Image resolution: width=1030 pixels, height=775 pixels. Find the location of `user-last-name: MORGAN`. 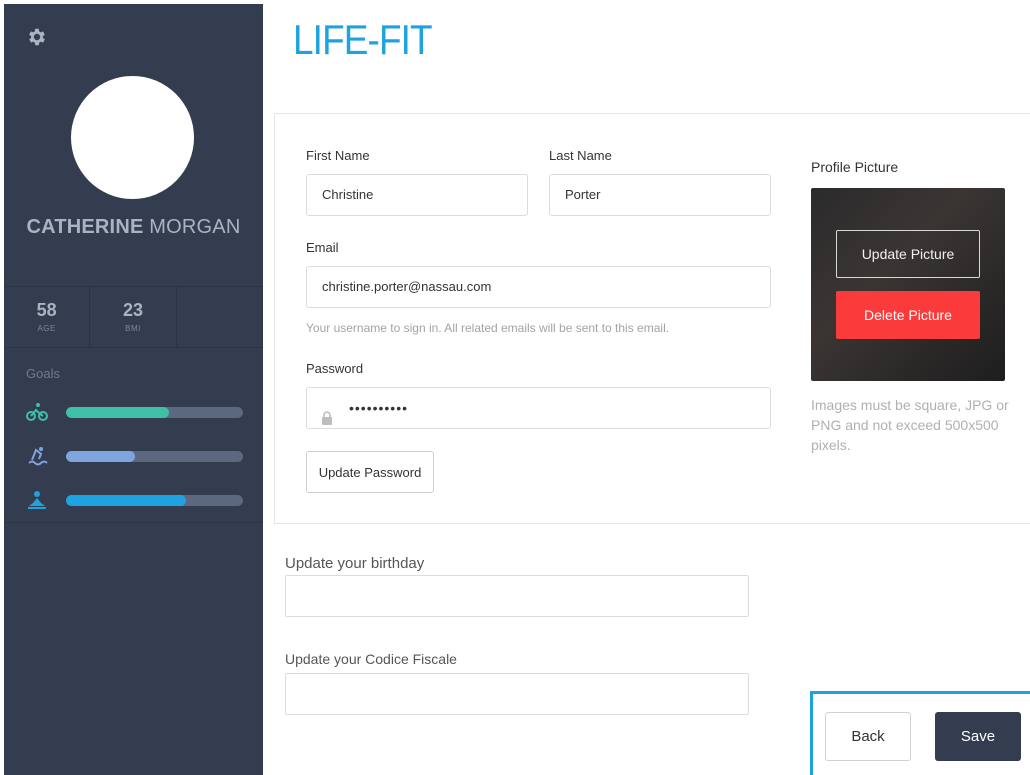

user-last-name: MORGAN is located at coordinates (195, 227).